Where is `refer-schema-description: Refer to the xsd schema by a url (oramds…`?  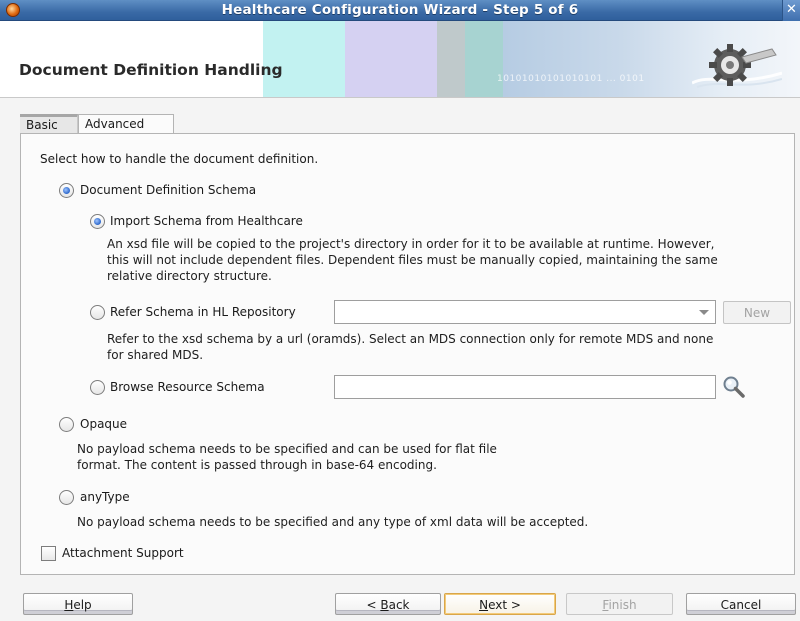 refer-schema-description: Refer to the xsd schema by a url (oramds… is located at coordinates (447, 347).